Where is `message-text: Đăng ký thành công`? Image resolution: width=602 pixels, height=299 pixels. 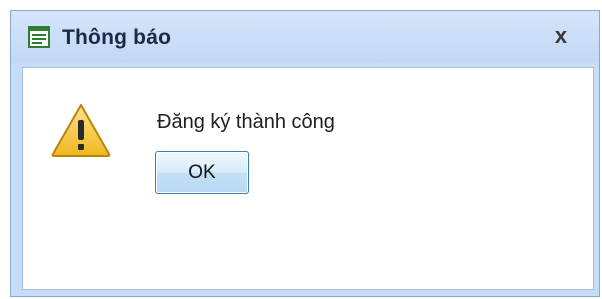
message-text: Đăng ký thành công is located at coordinates (246, 122).